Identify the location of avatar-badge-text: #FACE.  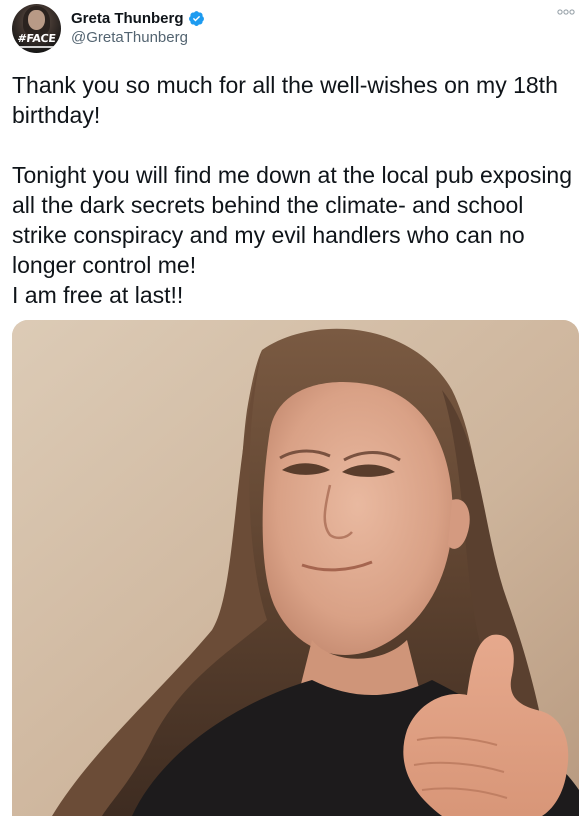
(36, 38).